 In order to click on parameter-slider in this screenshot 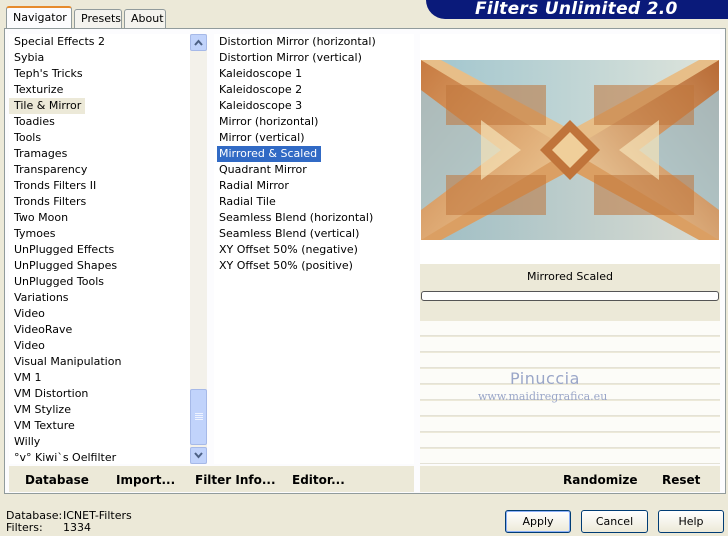, I will do `click(570, 296)`.